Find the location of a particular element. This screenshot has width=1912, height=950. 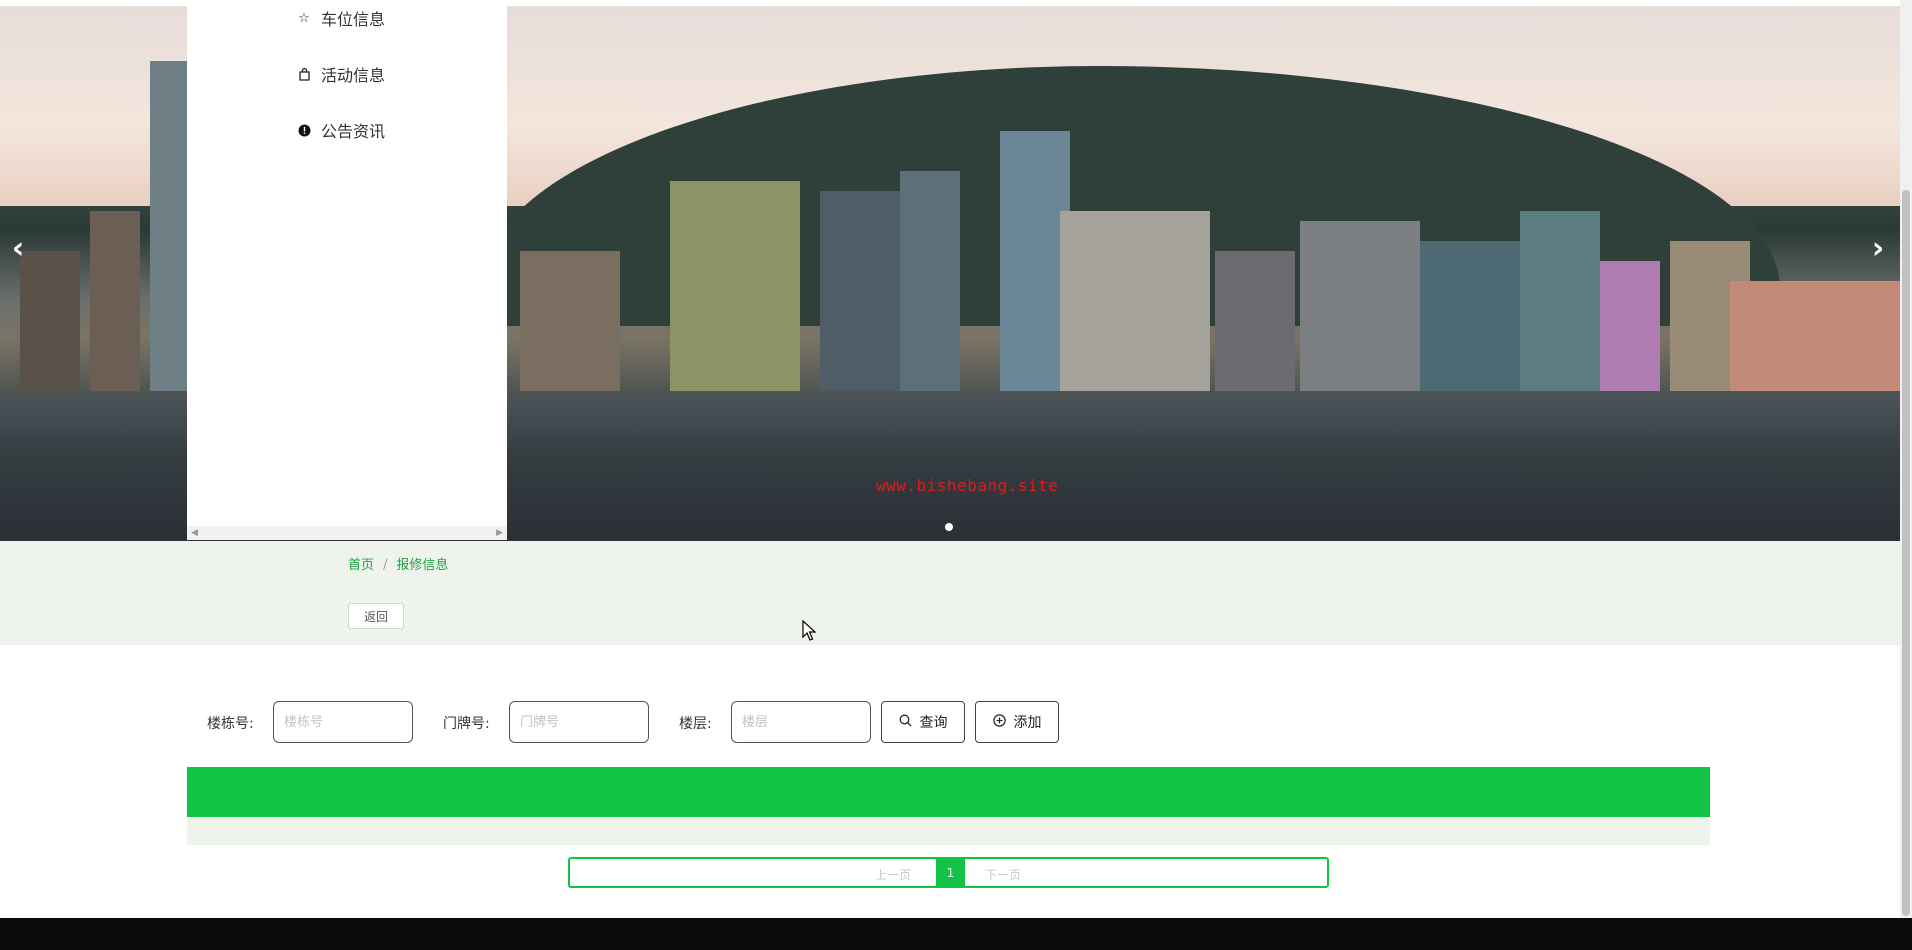

pagination: 上一页 1 下一页 is located at coordinates (948, 872).